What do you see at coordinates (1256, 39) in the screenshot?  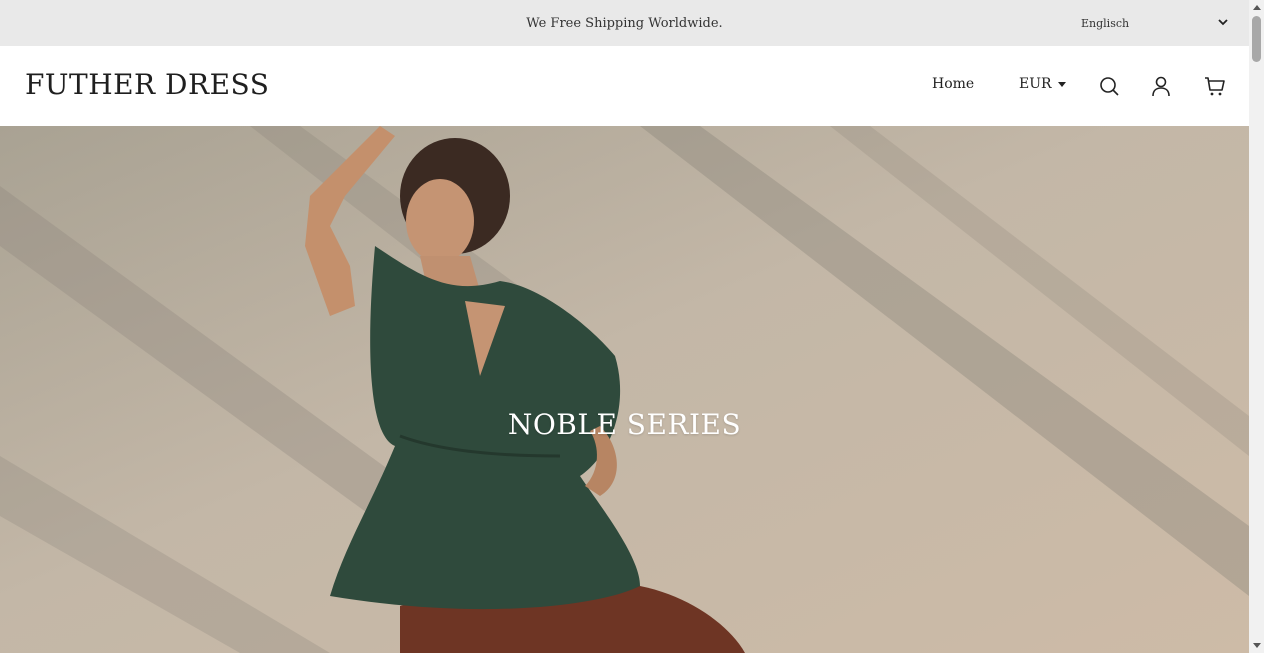 I see `scroll-thumb` at bounding box center [1256, 39].